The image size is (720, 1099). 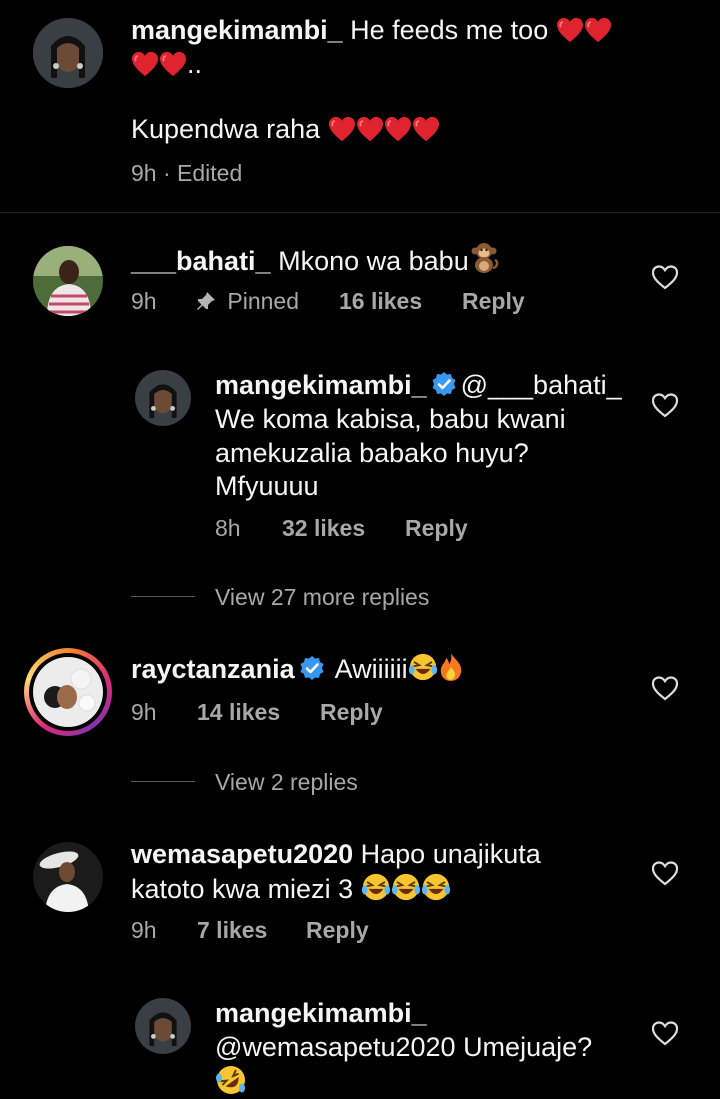 I want to click on comment-text: Awiiiiii, so click(x=371, y=669).